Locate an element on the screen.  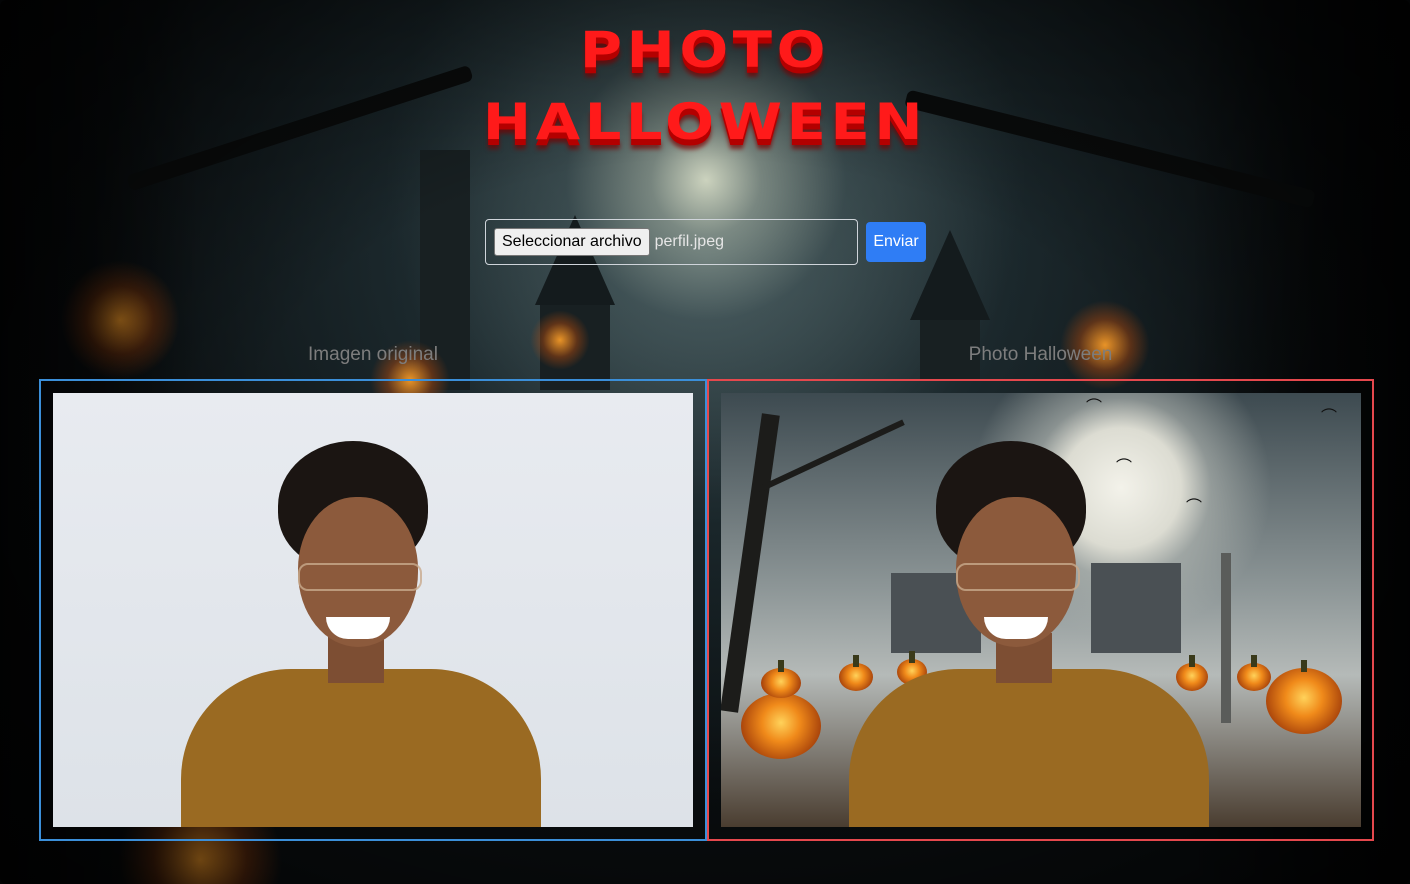
halloween-image-label: Photo Halloween is located at coordinates (1040, 354).